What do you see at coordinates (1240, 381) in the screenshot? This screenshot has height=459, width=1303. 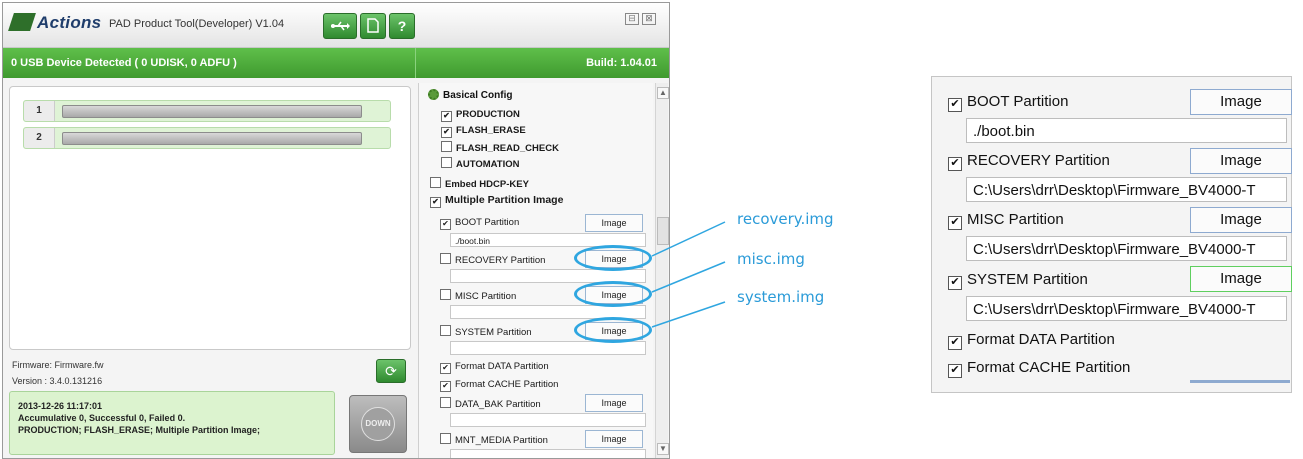 I see `zoom-next-button-edge` at bounding box center [1240, 381].